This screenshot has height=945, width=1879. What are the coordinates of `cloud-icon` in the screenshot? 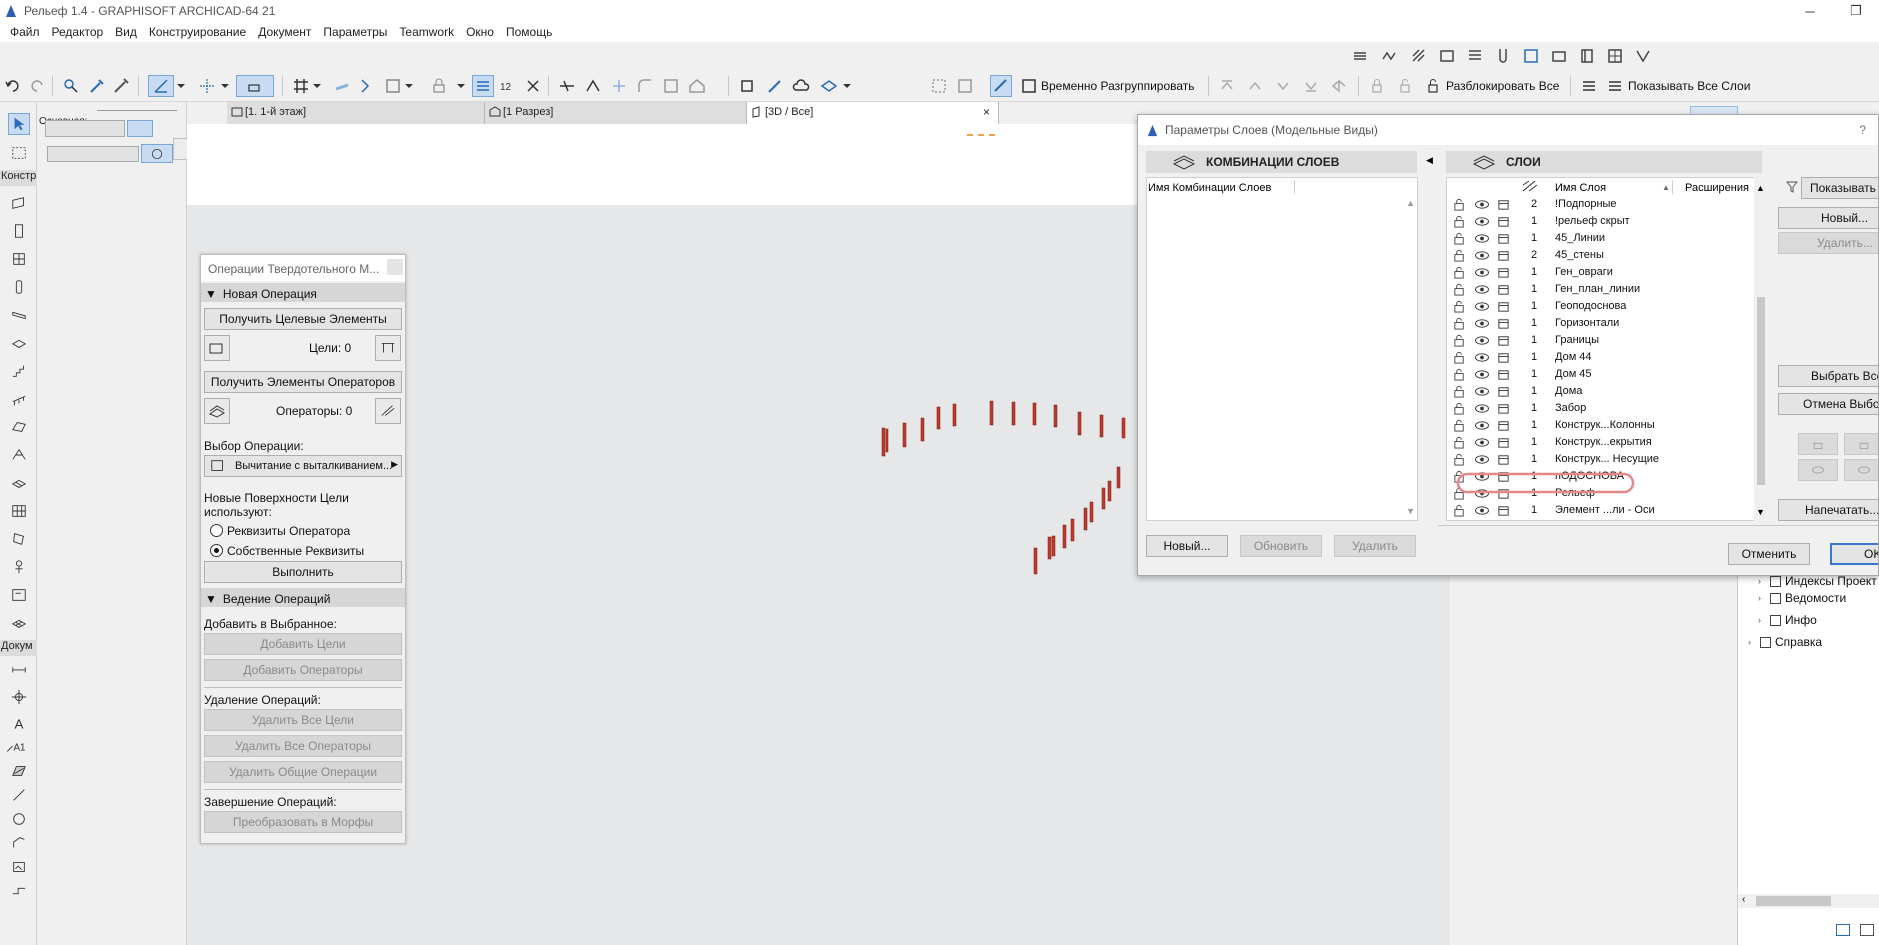 It's located at (801, 86).